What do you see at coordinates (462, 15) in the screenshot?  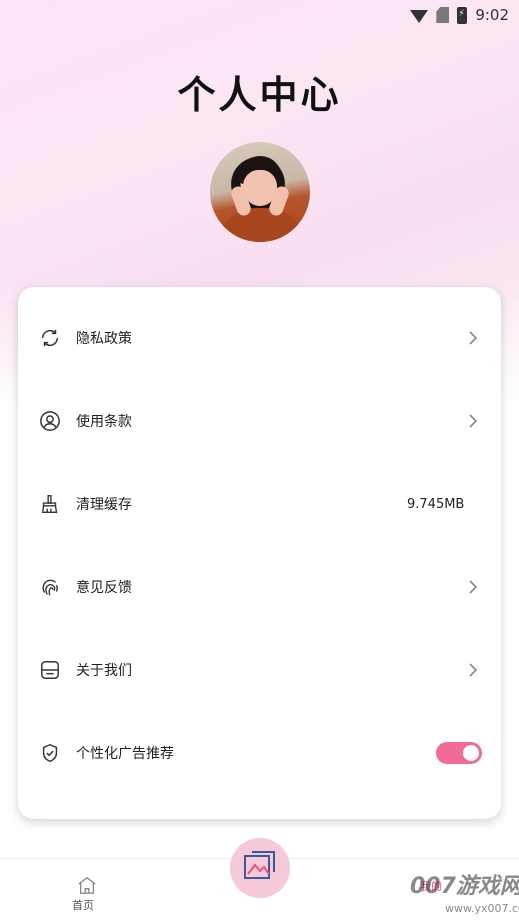 I see `battery-icon` at bounding box center [462, 15].